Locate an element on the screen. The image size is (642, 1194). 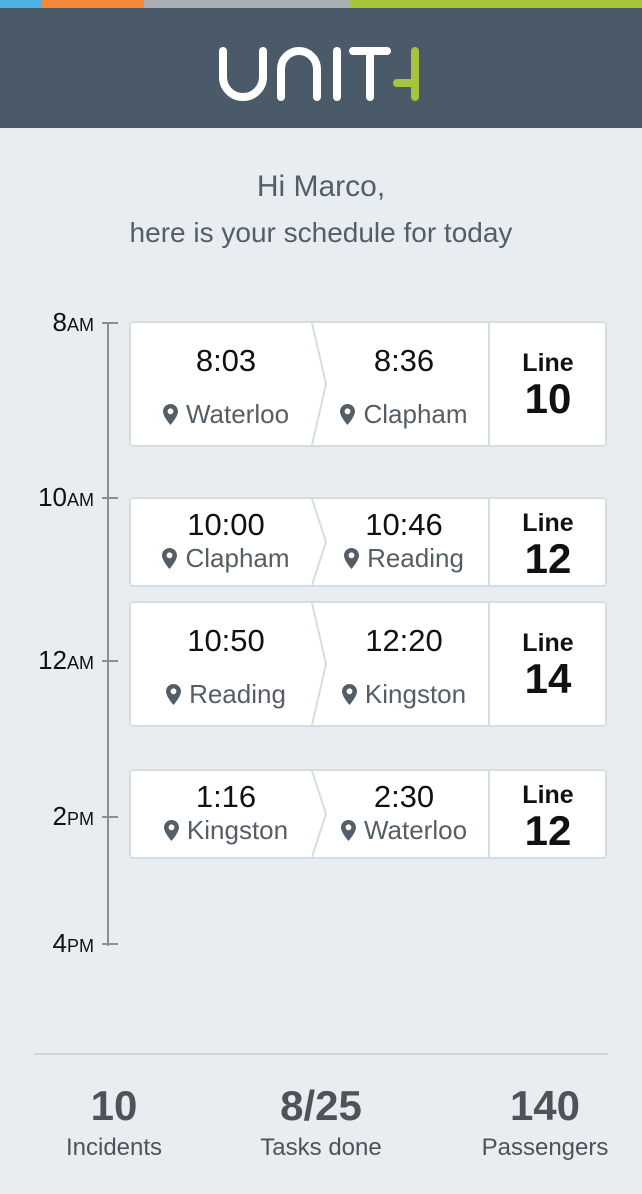
timeline-label: 10AM is located at coordinates (57, 497).